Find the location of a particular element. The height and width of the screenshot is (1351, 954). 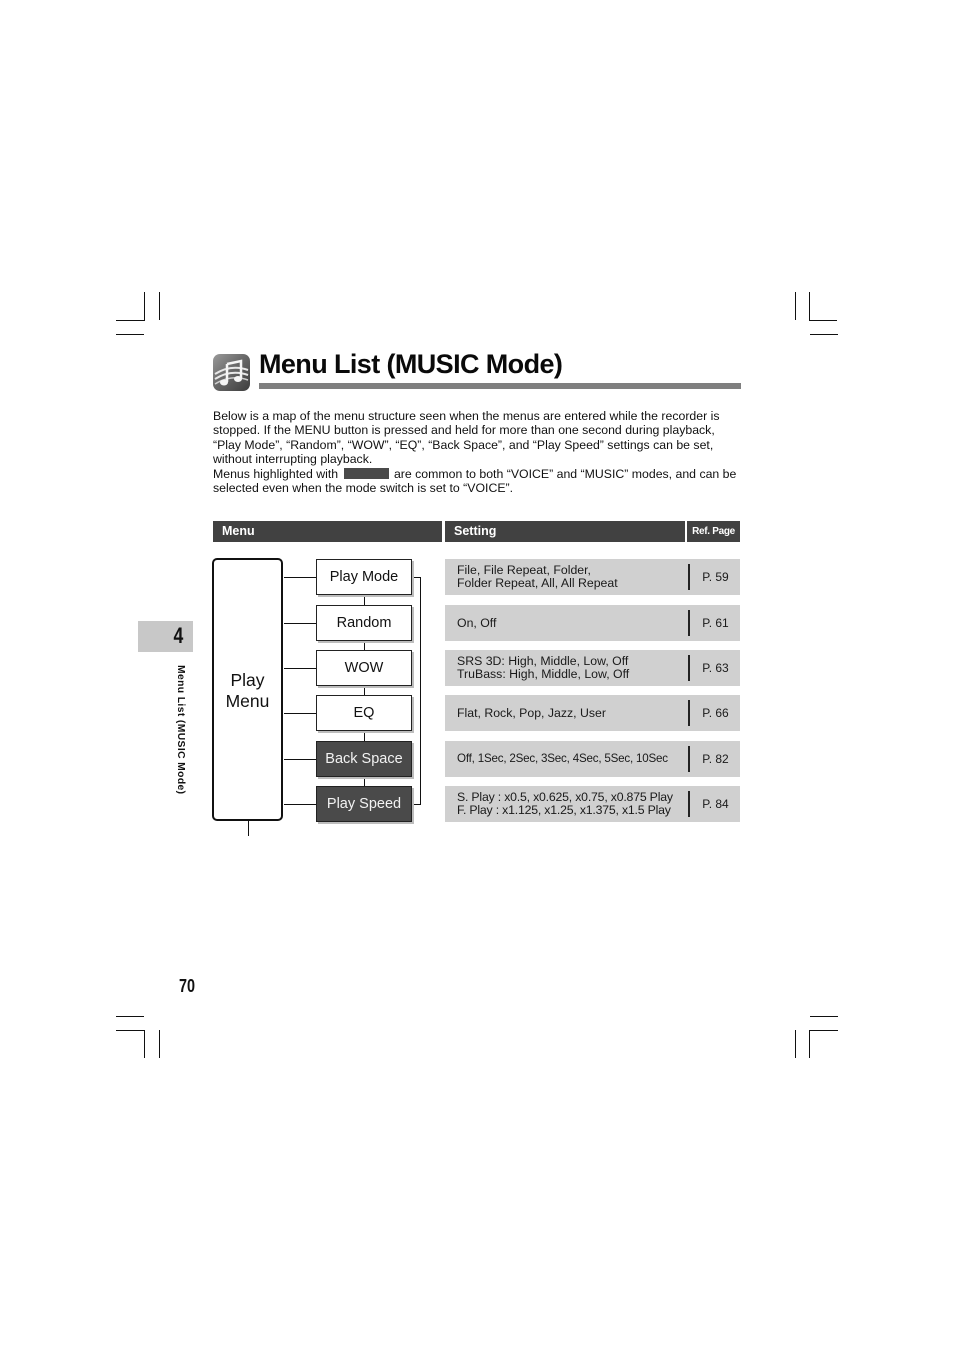

page-title: Menu List (MUSIC Mode) is located at coordinates (411, 364).